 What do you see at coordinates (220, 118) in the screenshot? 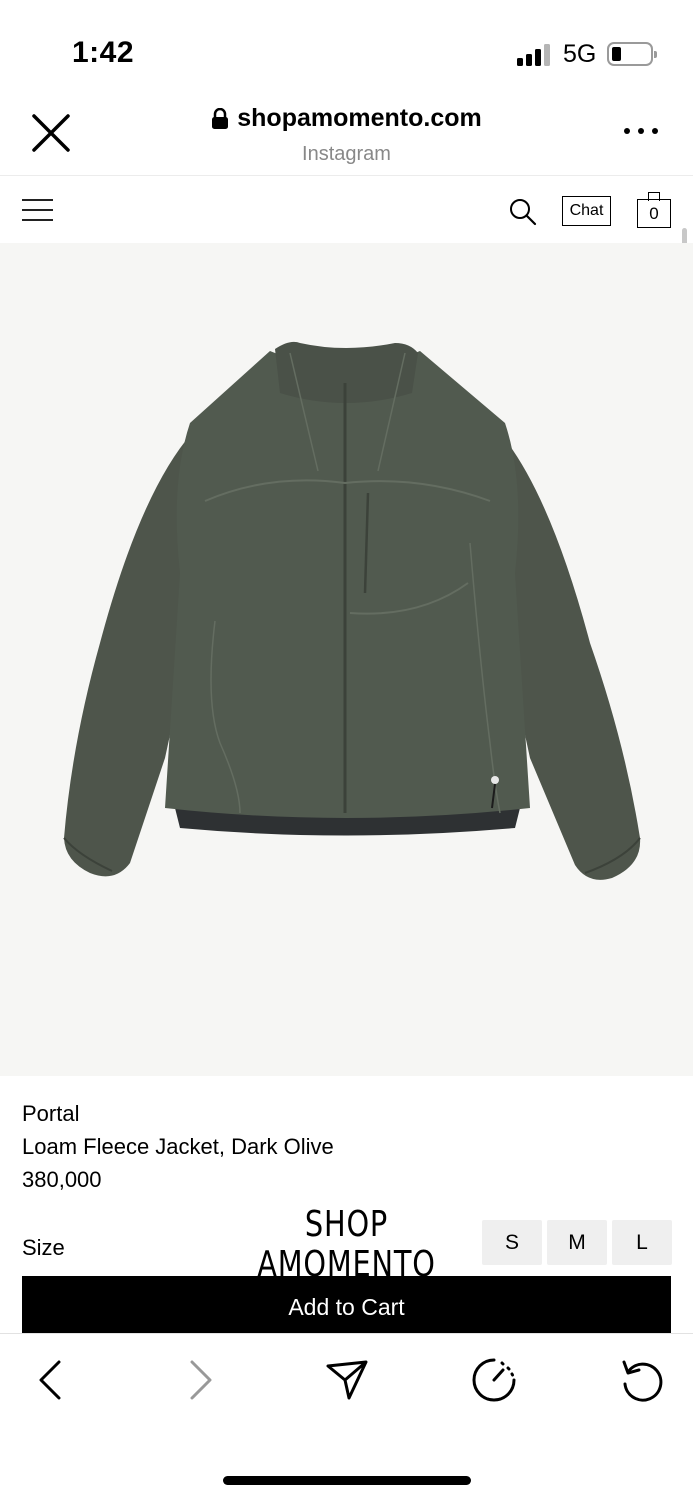
I see `lock-icon` at bounding box center [220, 118].